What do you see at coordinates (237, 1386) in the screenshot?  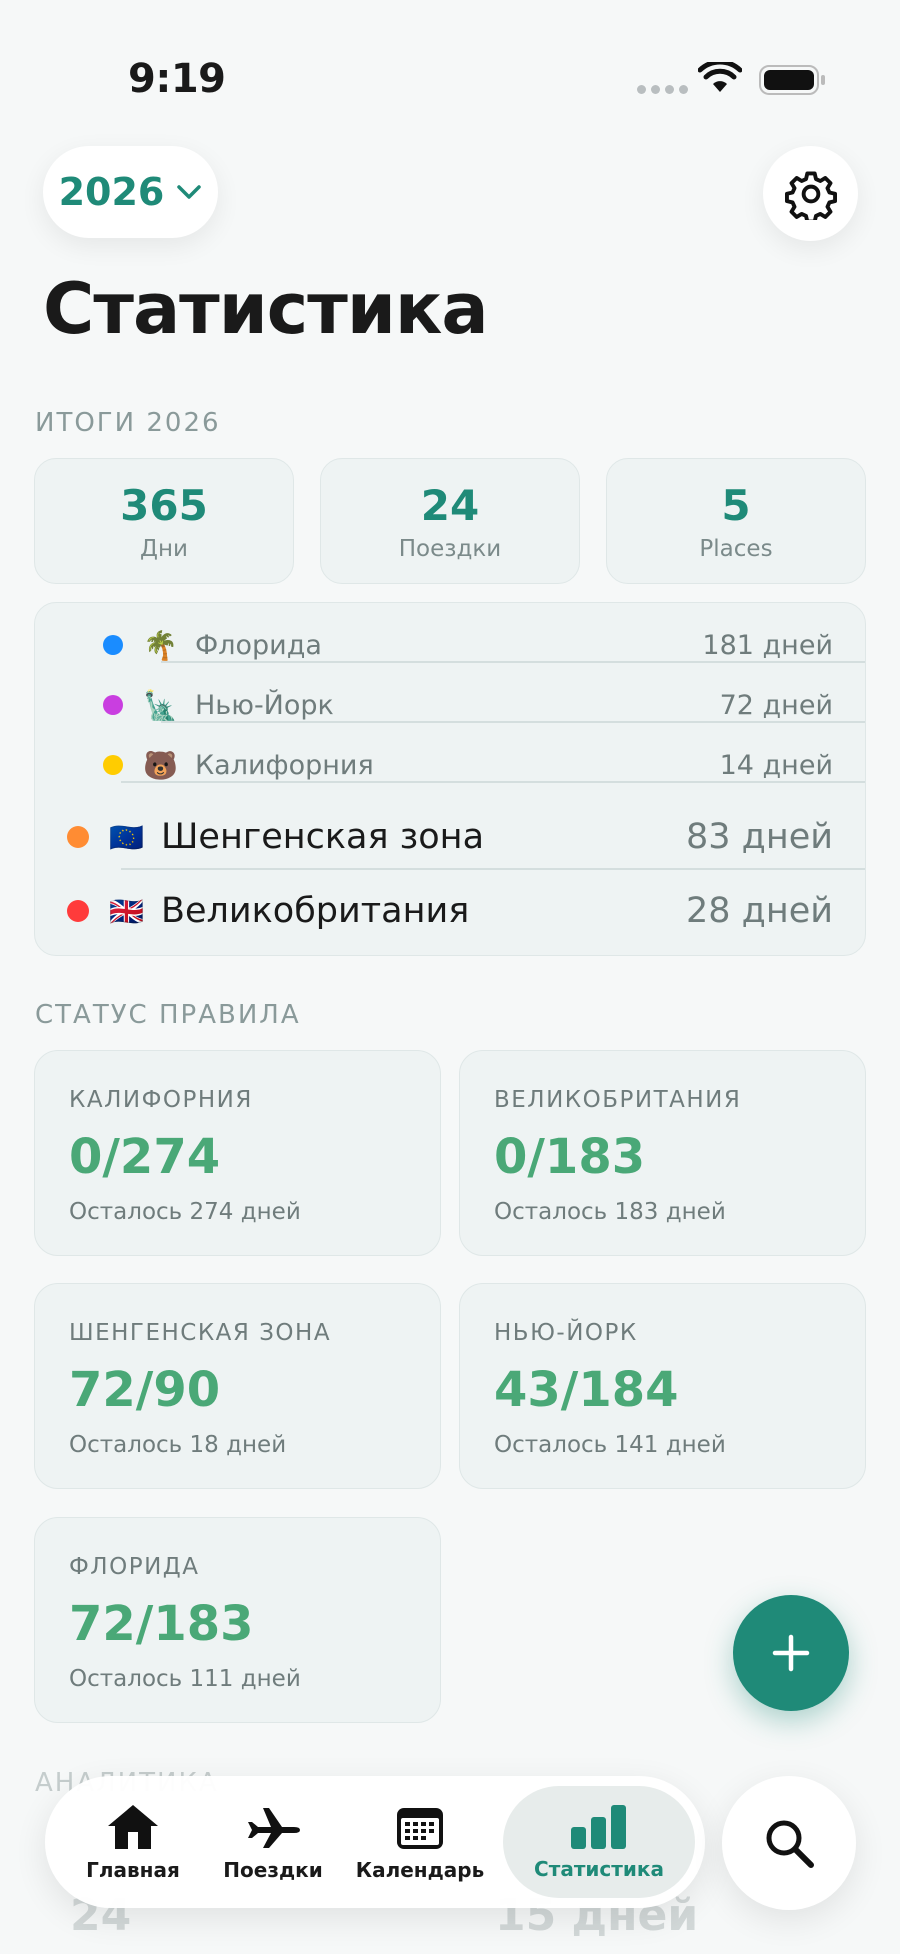 I see `rule-card-schengen: ШЕНГЕНСКАЯ ЗОНА 72/90 Осталось 18 дней` at bounding box center [237, 1386].